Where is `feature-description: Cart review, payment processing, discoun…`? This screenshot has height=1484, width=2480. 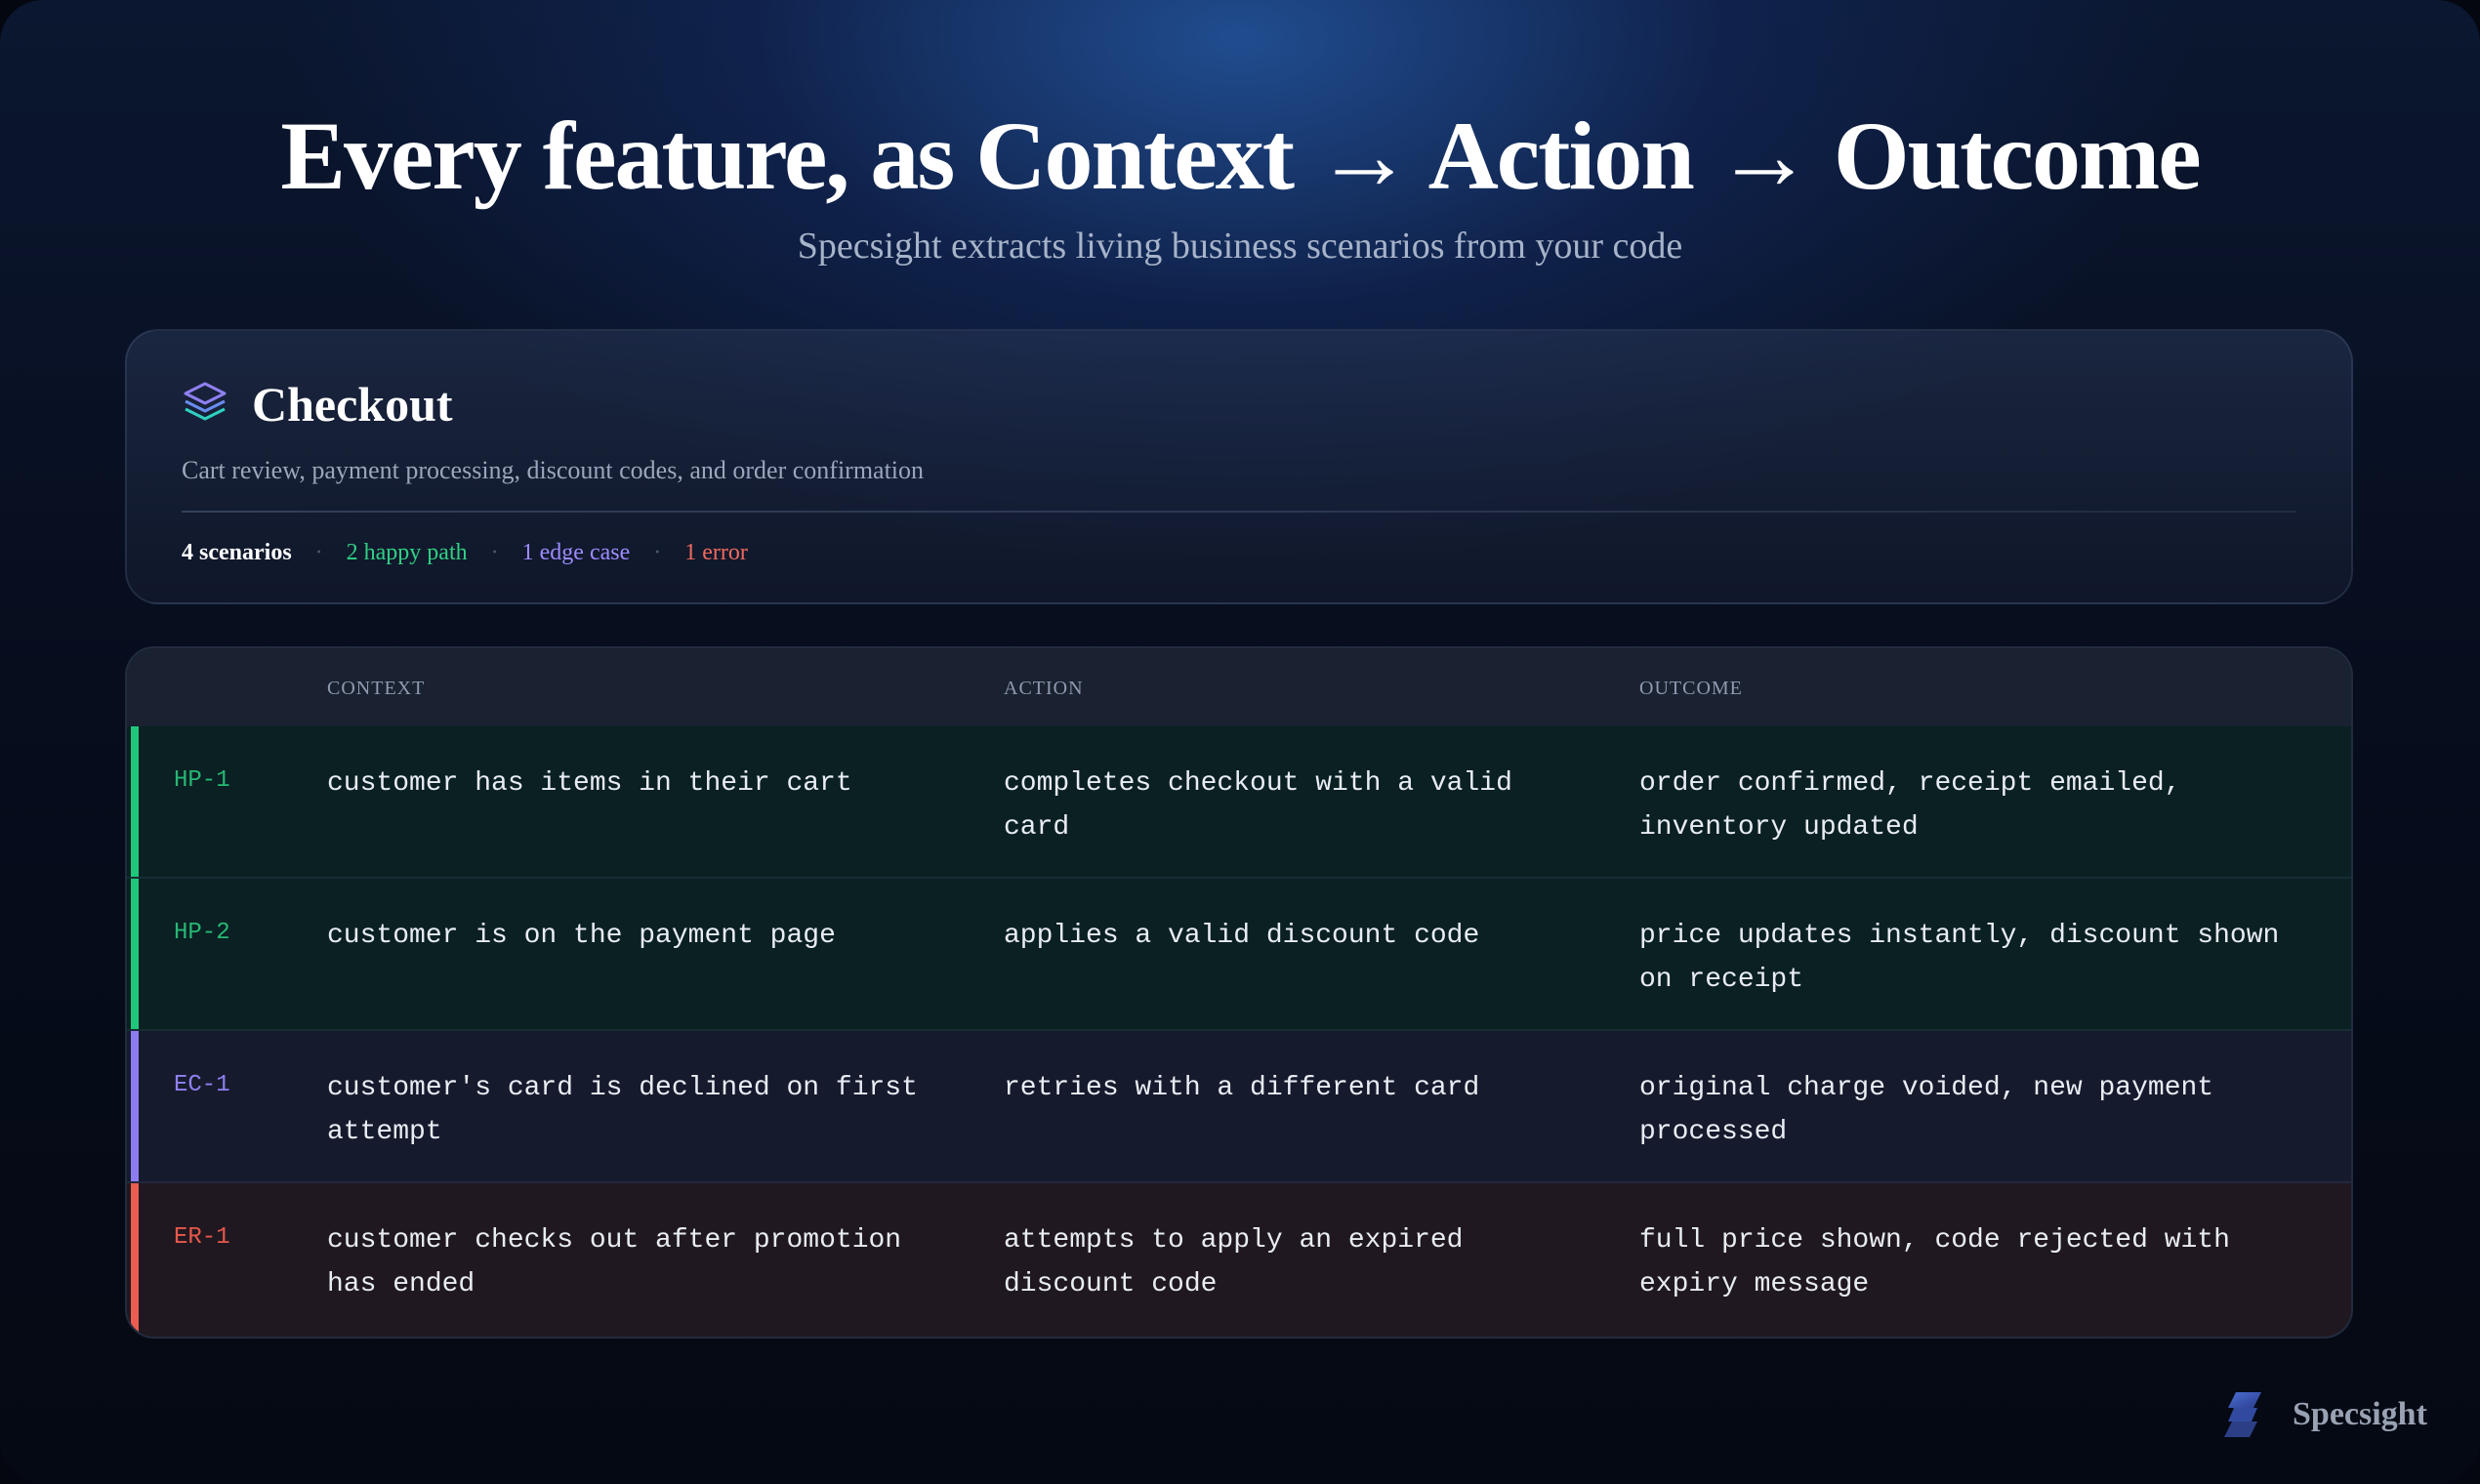 feature-description: Cart review, payment processing, discoun… is located at coordinates (553, 470).